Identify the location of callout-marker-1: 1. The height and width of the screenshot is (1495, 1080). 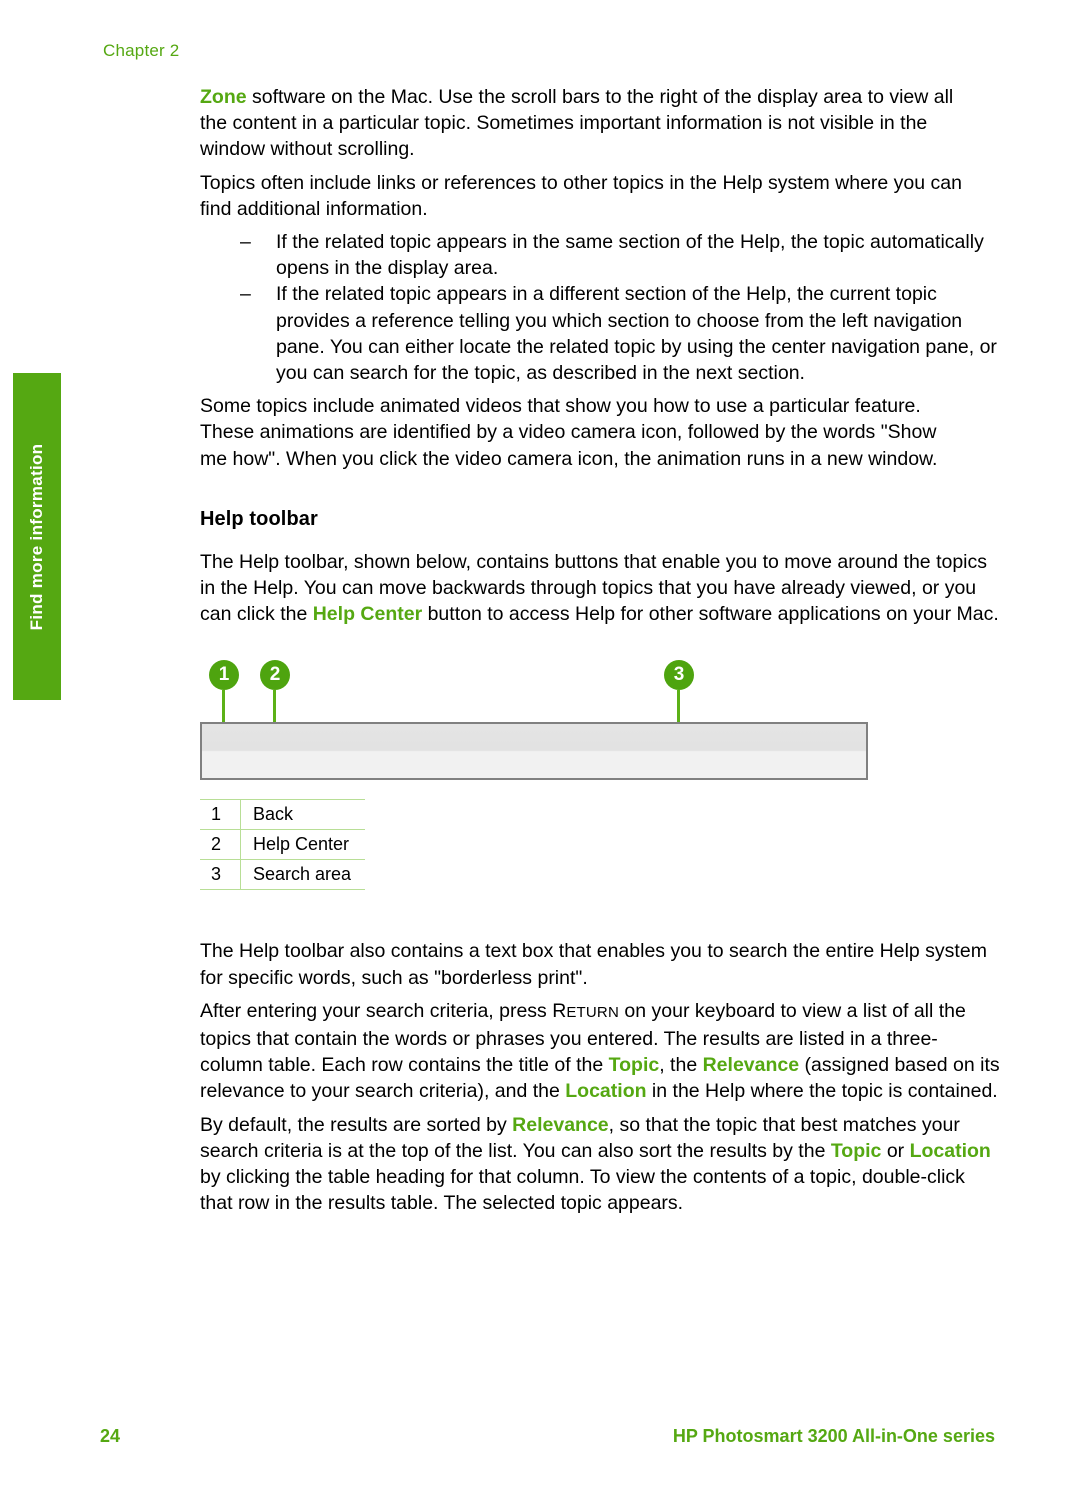
(224, 675).